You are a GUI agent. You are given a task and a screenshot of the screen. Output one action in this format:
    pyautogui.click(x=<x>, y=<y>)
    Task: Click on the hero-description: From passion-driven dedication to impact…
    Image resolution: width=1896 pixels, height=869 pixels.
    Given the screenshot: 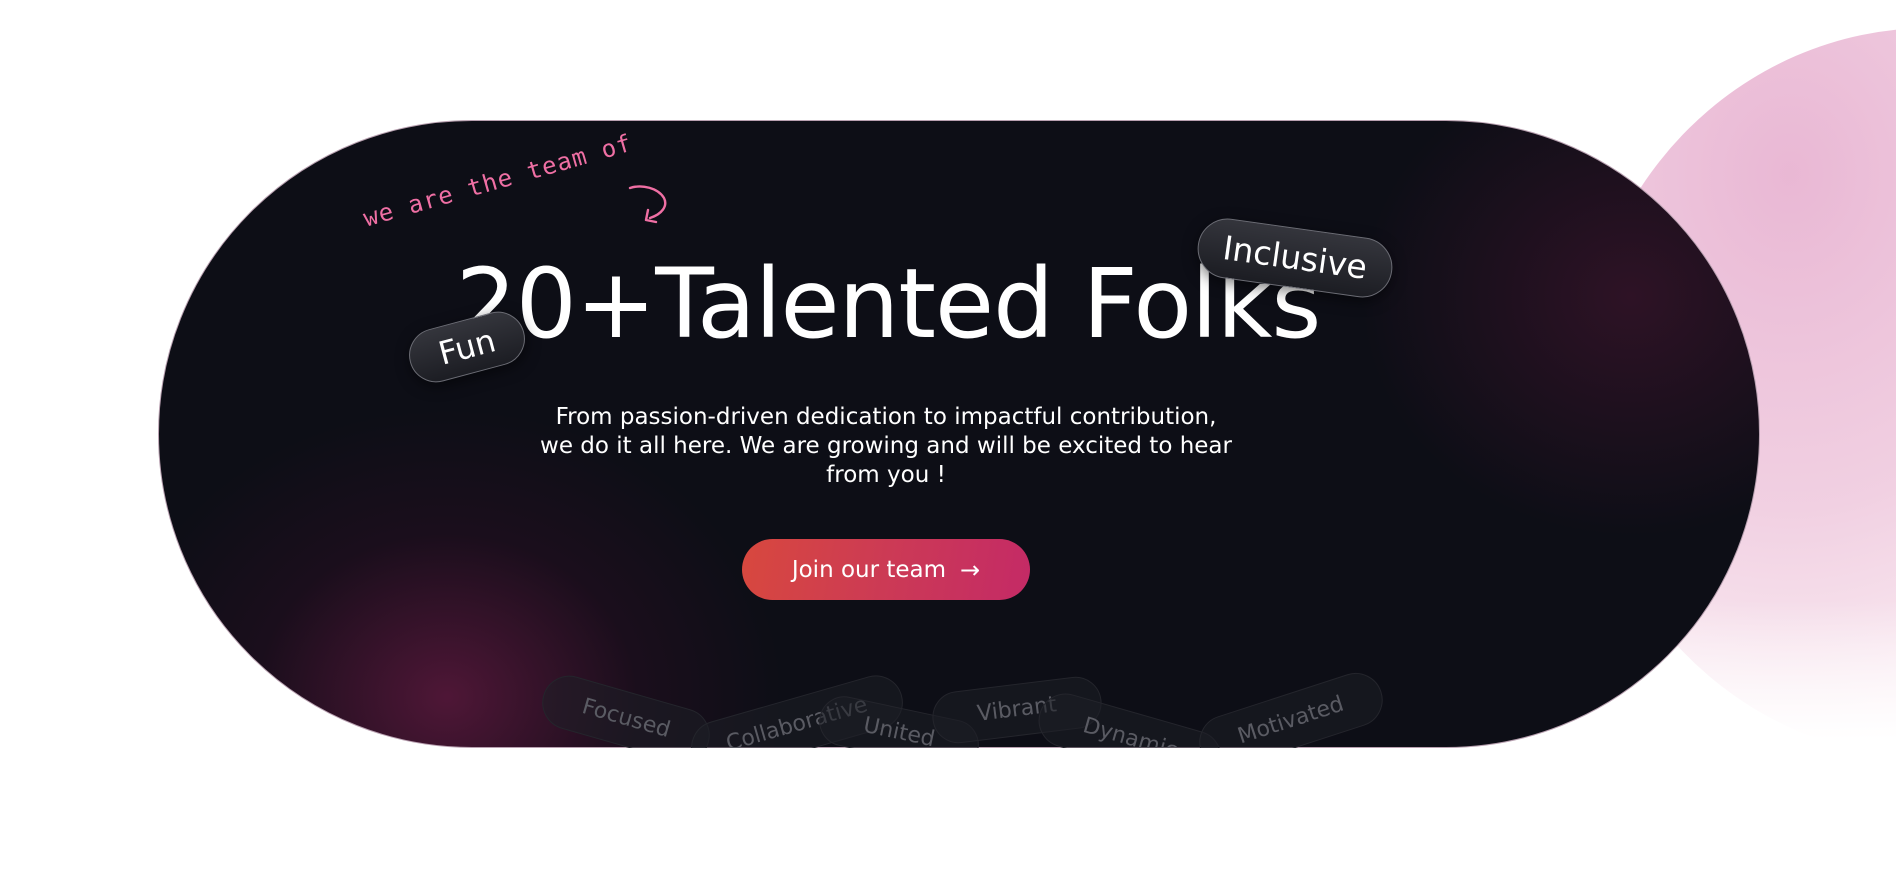 What is the action you would take?
    pyautogui.click(x=886, y=446)
    